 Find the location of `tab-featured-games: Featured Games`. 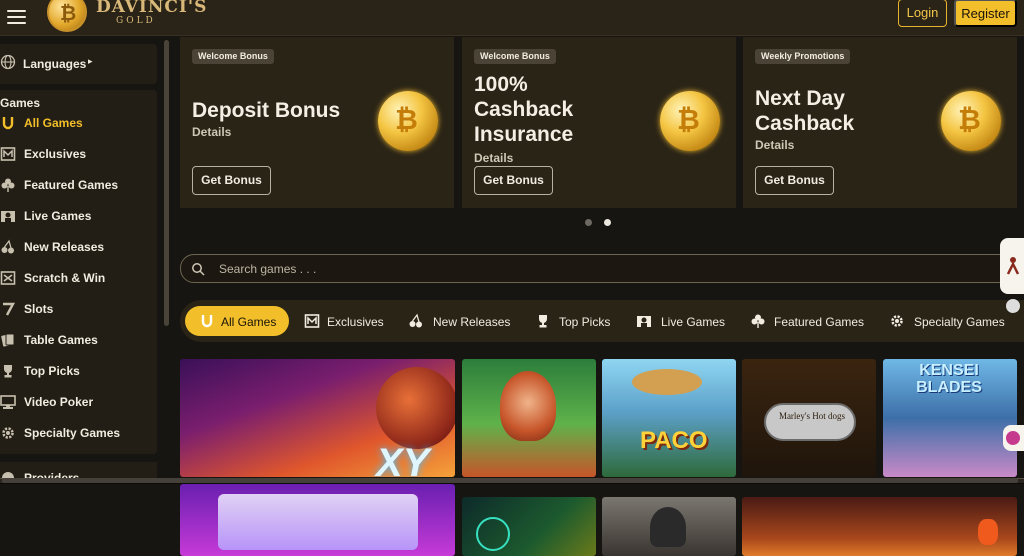

tab-featured-games: Featured Games is located at coordinates (809, 321).